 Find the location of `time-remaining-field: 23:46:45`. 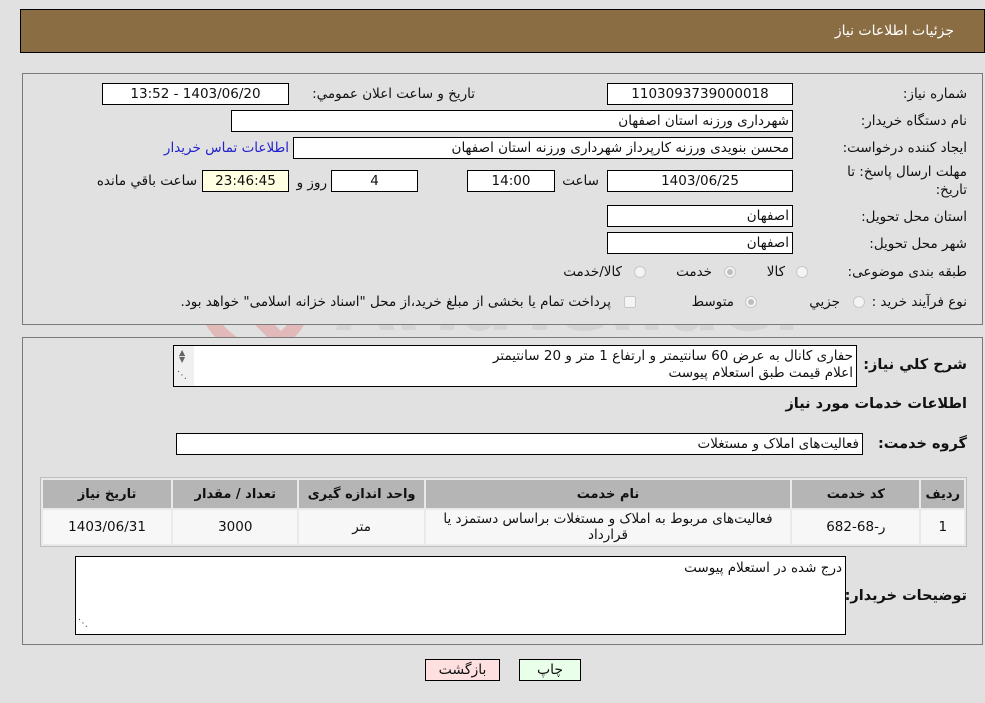

time-remaining-field: 23:46:45 is located at coordinates (245, 181).